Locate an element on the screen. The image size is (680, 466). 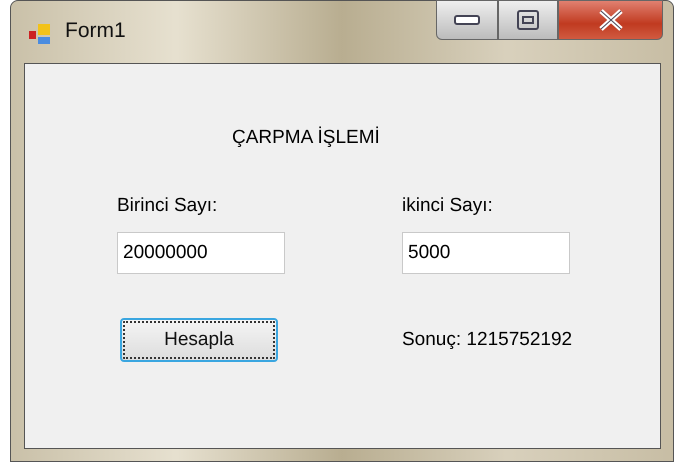
result-text: Sonuç: 1215752192 is located at coordinates (488, 340).